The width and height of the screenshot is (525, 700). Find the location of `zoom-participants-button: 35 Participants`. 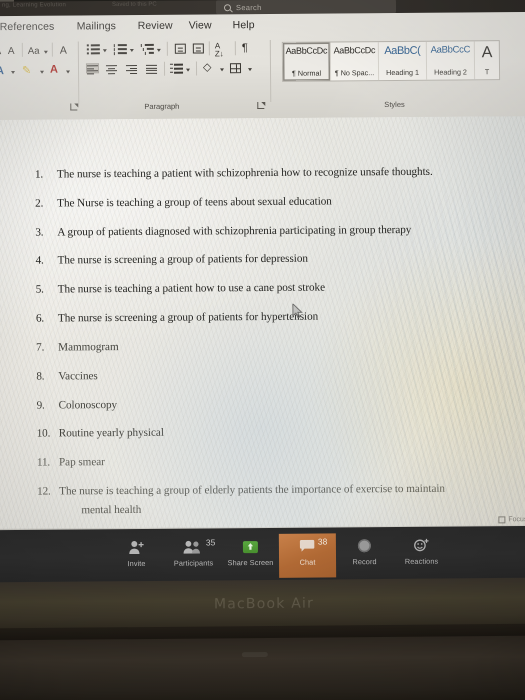

zoom-participants-button: 35 Participants is located at coordinates (193, 556).